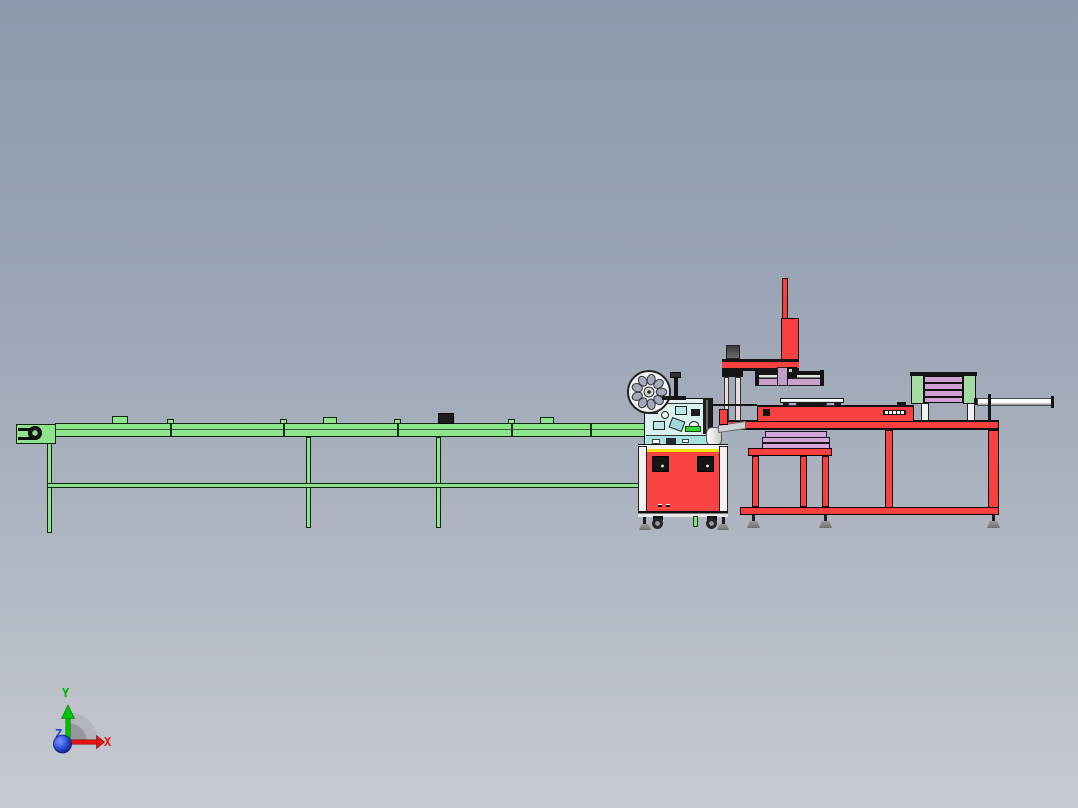  I want to click on magazine-left-cap, so click(917, 389).